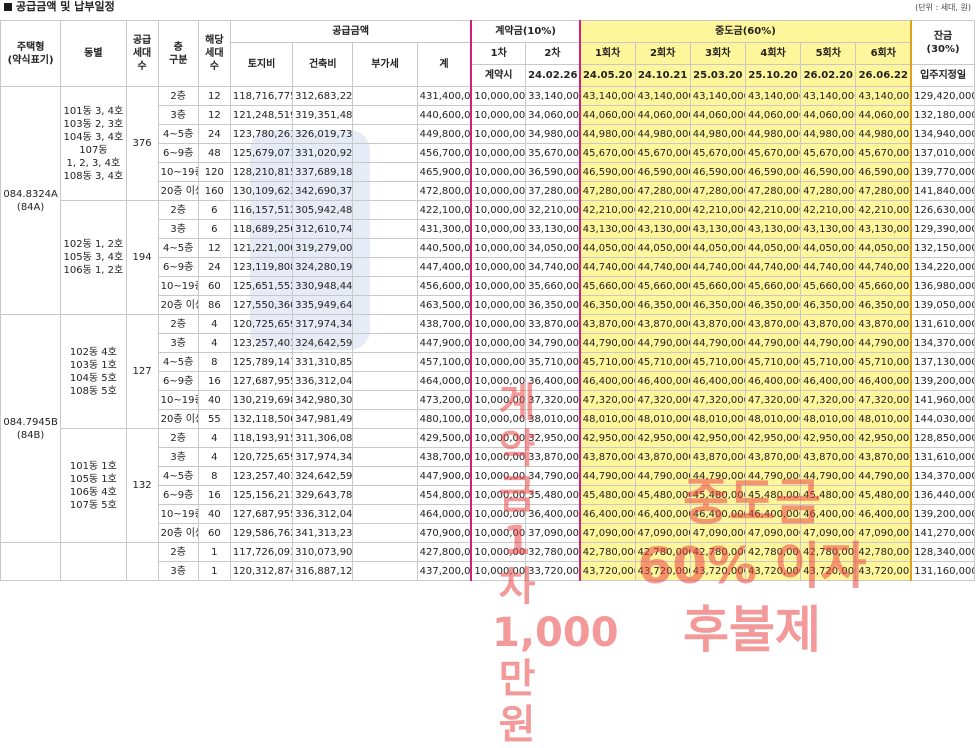  Describe the element at coordinates (943, 305) in the screenshot. I see `balance-cell: 139,050,000` at that location.